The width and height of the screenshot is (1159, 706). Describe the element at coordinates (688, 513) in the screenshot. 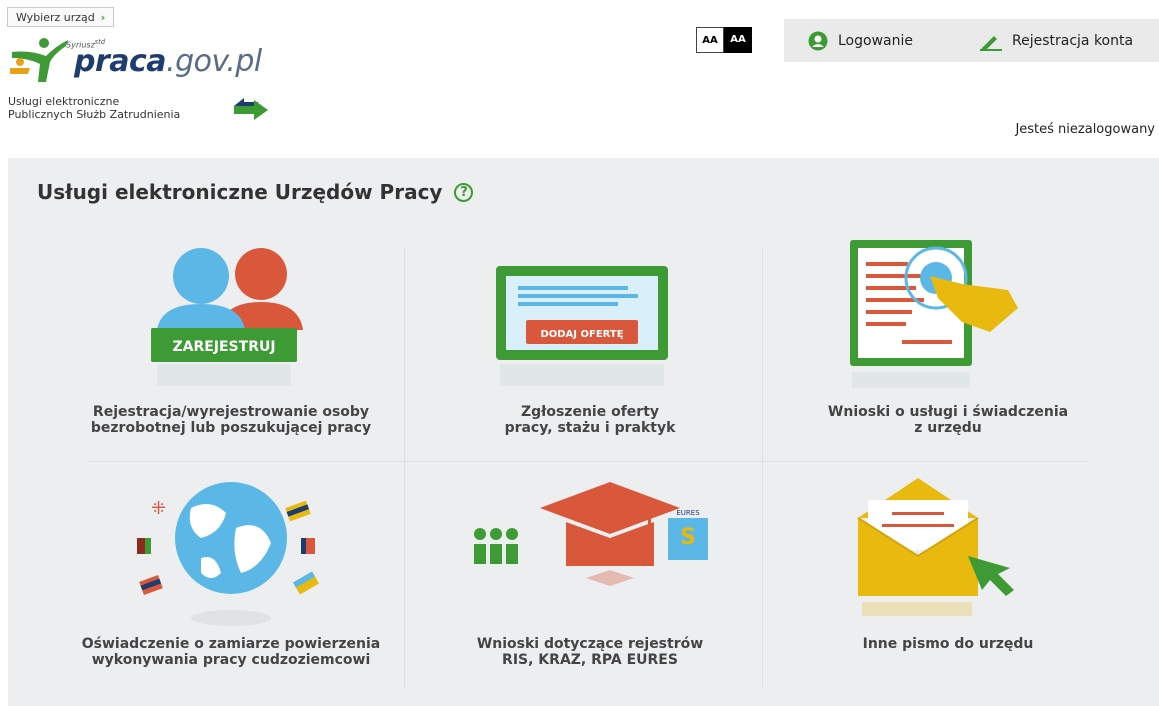

I see `eures-badge: EURES` at that location.